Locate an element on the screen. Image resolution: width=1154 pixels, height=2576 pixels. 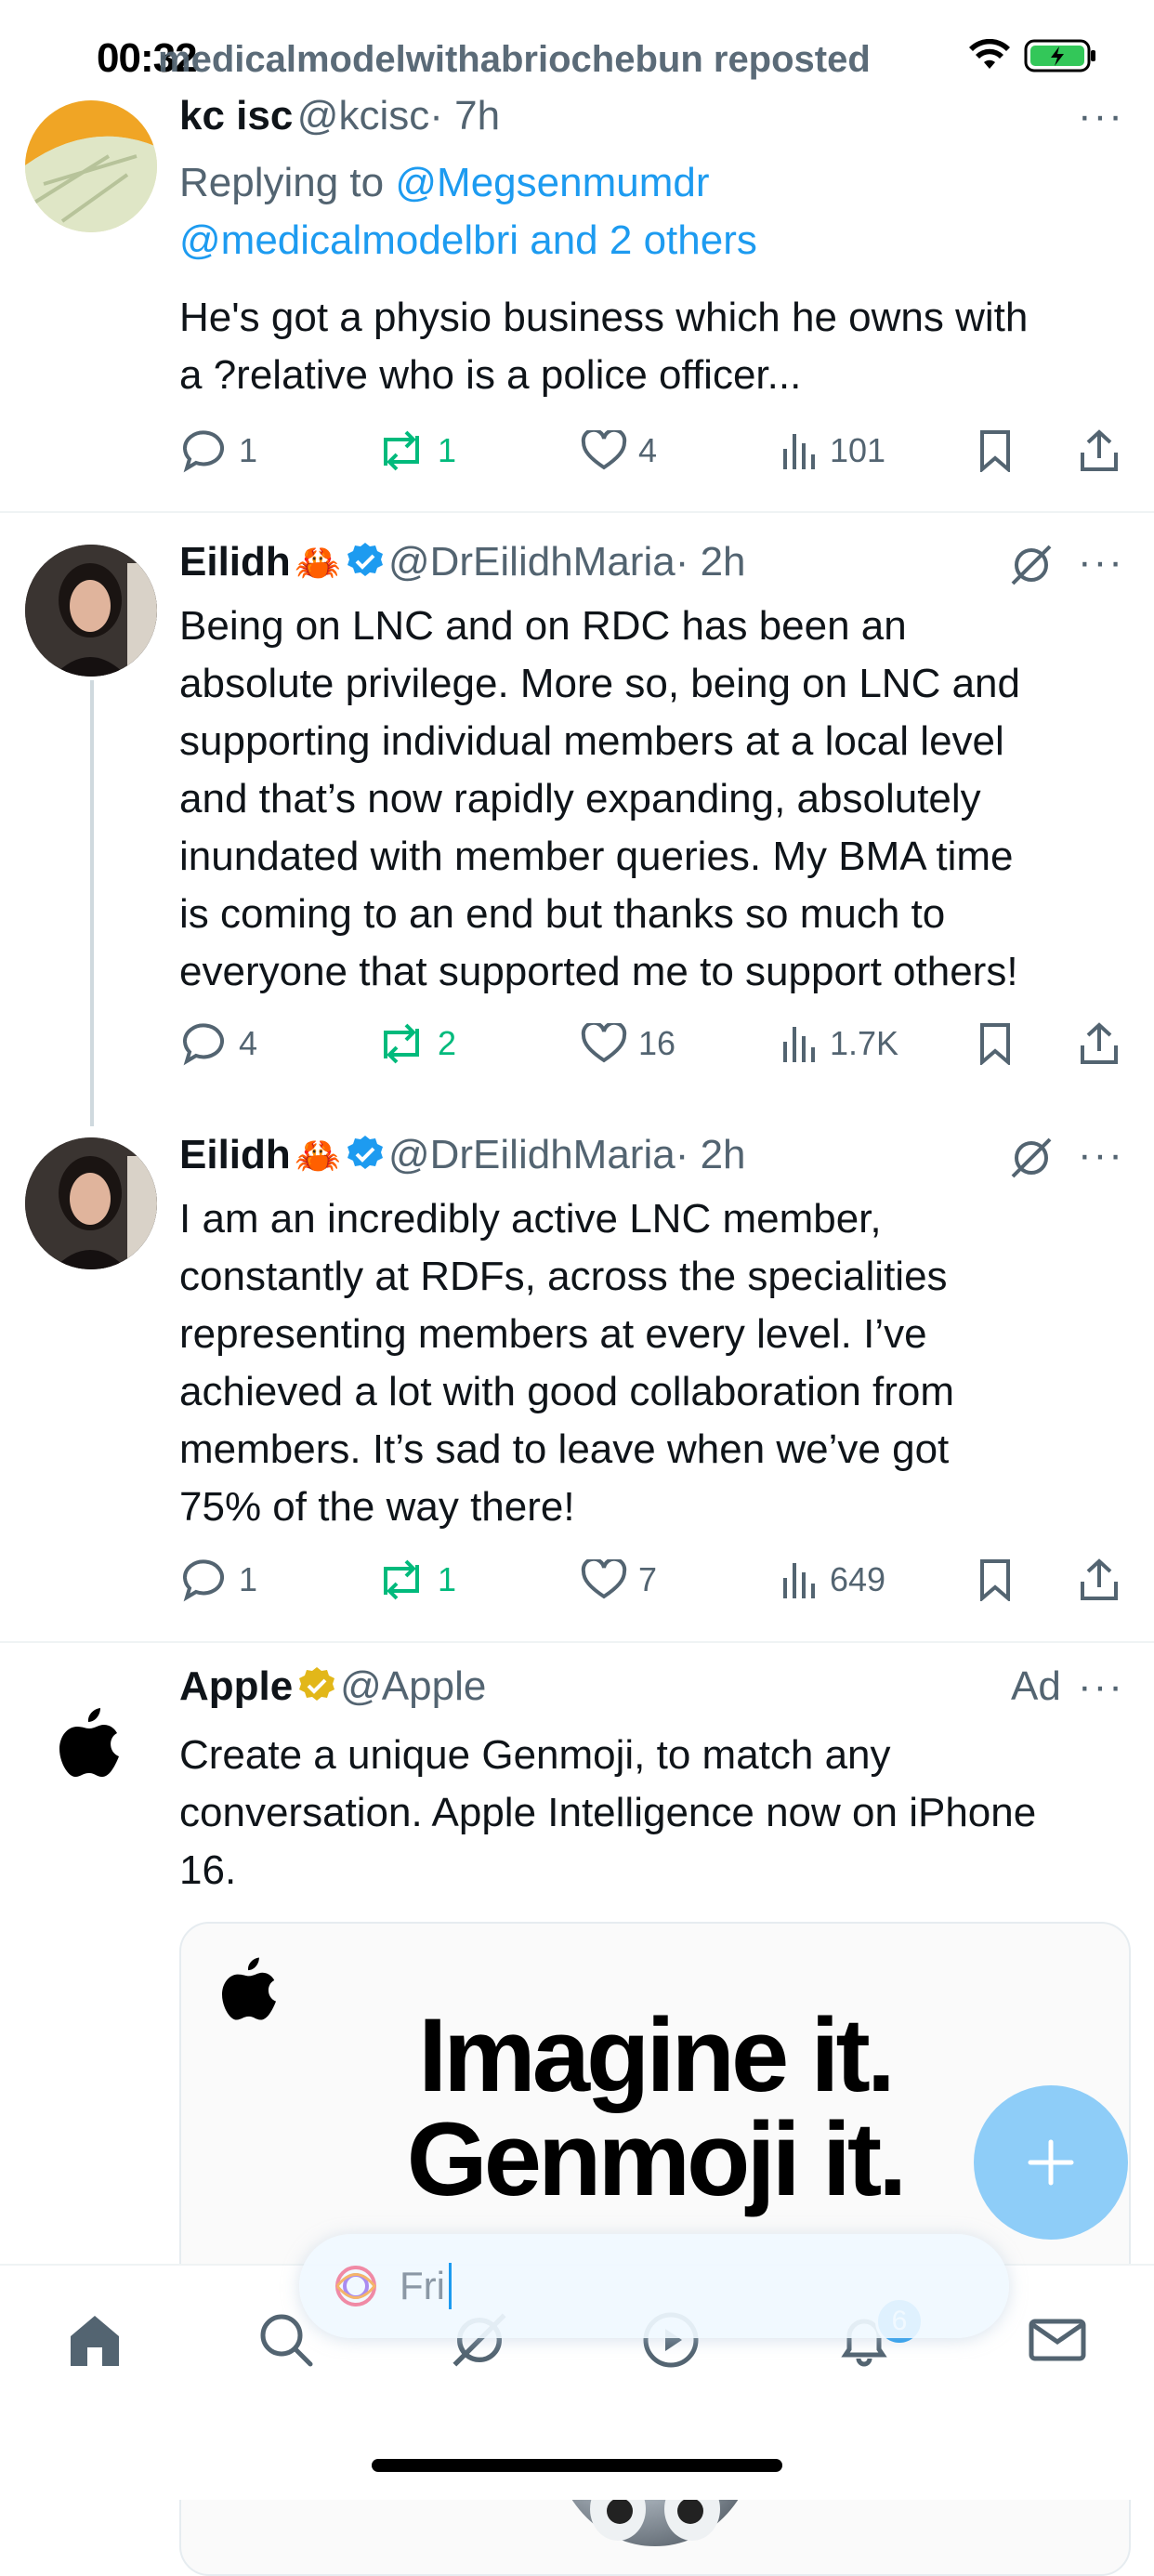
view-count: 101 is located at coordinates (858, 450).